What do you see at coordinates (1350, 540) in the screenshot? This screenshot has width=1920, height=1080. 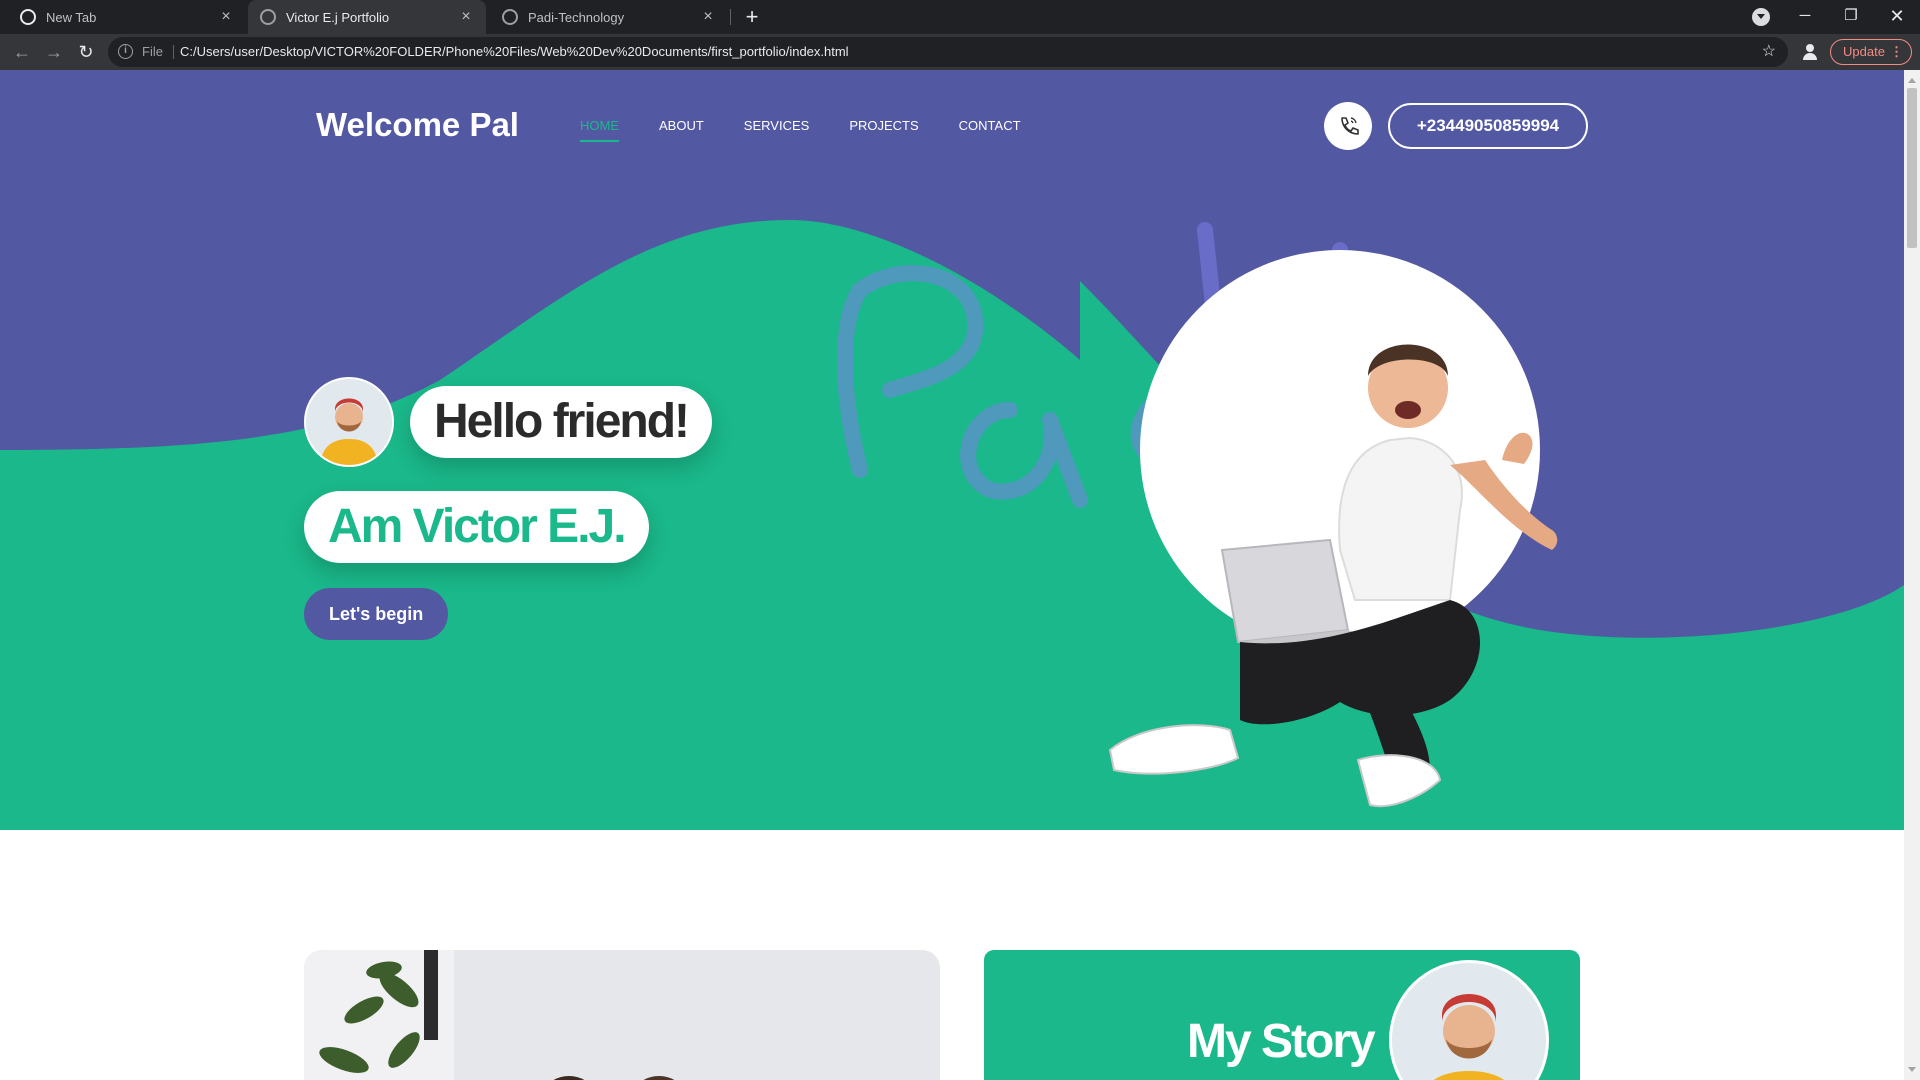 I see `hero-illustration` at bounding box center [1350, 540].